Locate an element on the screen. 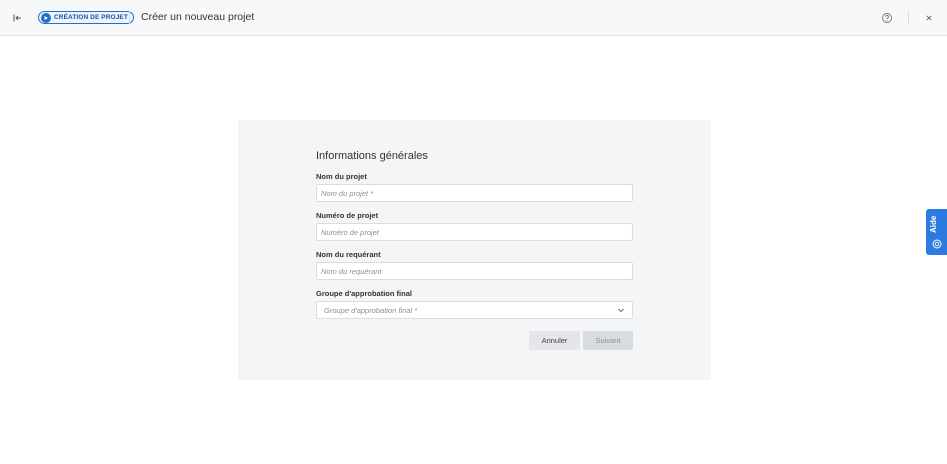 Image resolution: width=947 pixels, height=464 pixels. close-button is located at coordinates (929, 18).